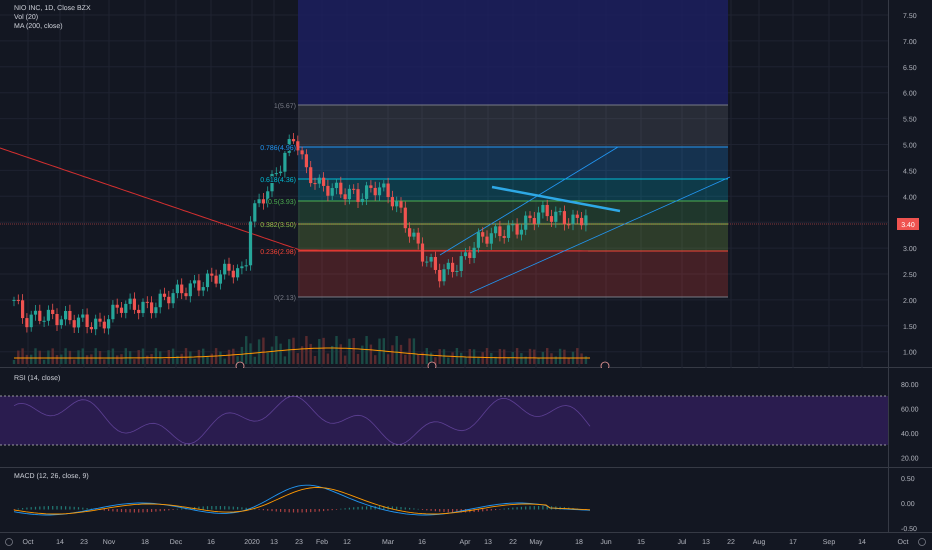 This screenshot has height=550, width=932. What do you see at coordinates (922, 542) in the screenshot?
I see `settings-icon` at bounding box center [922, 542].